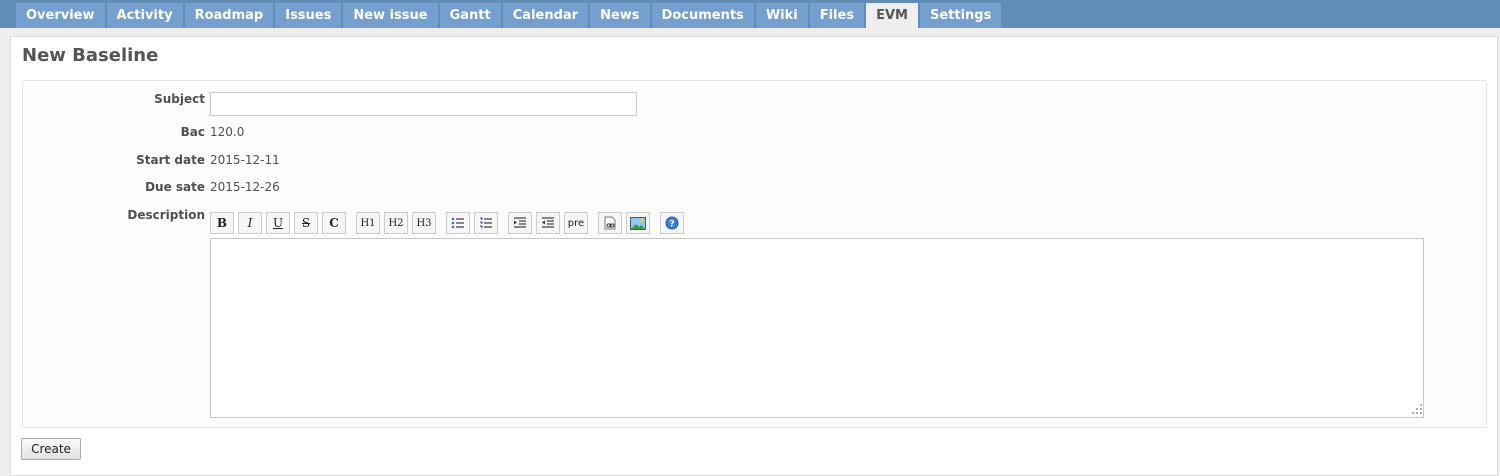  What do you see at coordinates (51, 449) in the screenshot?
I see `create-button: Create` at bounding box center [51, 449].